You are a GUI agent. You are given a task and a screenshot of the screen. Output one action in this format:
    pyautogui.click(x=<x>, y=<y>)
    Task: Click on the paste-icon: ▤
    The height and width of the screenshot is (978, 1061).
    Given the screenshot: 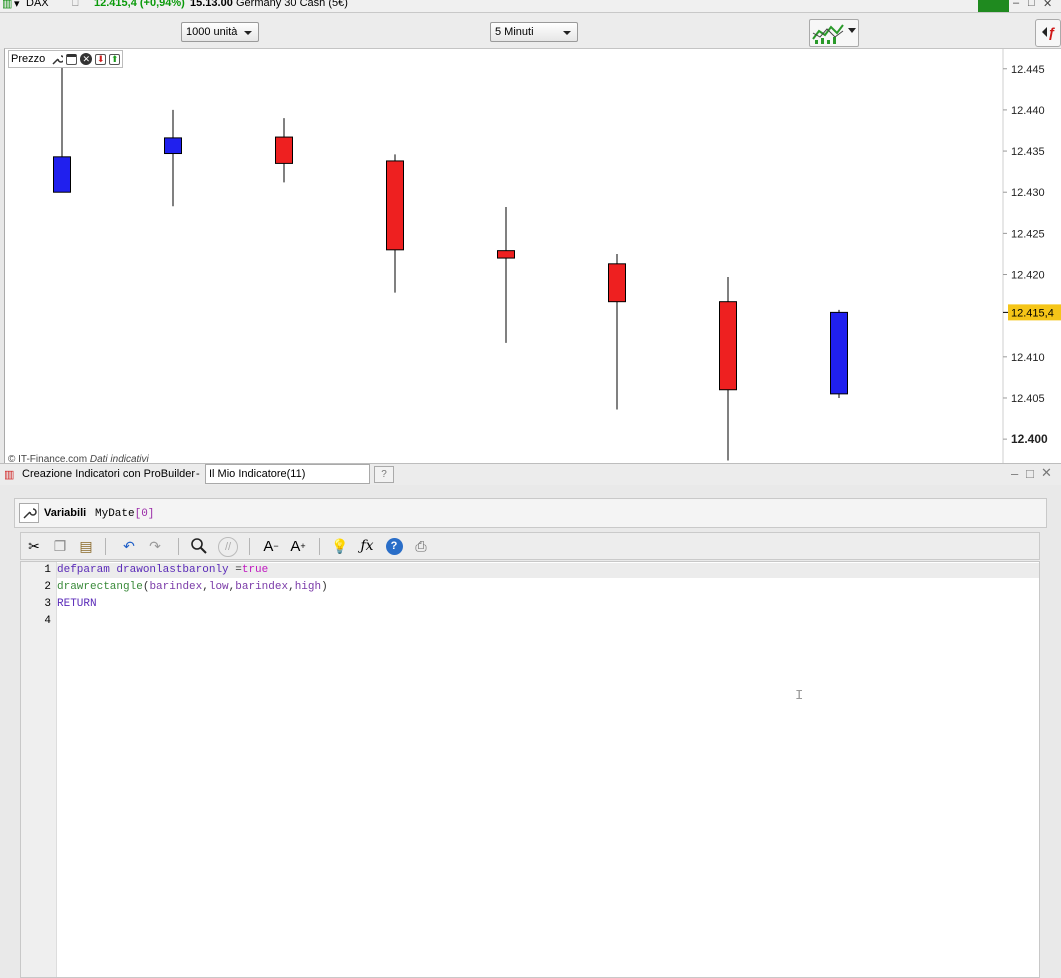 What is the action you would take?
    pyautogui.click(x=86, y=546)
    